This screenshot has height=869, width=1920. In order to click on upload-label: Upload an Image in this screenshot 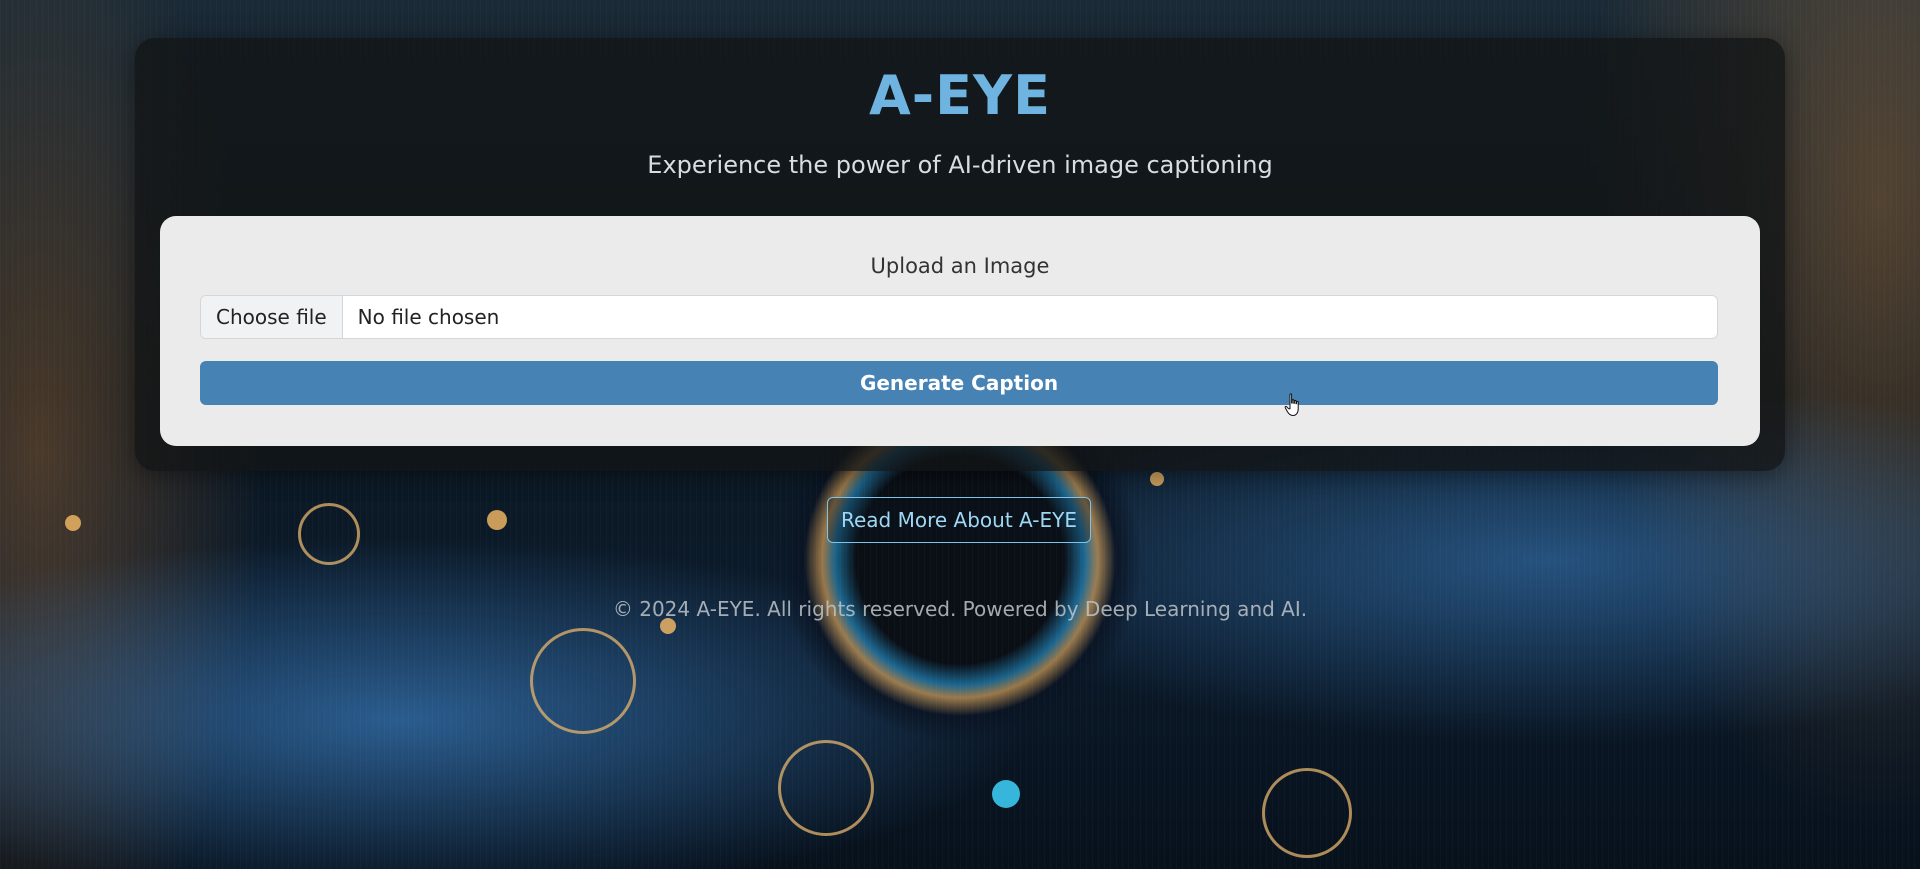, I will do `click(960, 266)`.